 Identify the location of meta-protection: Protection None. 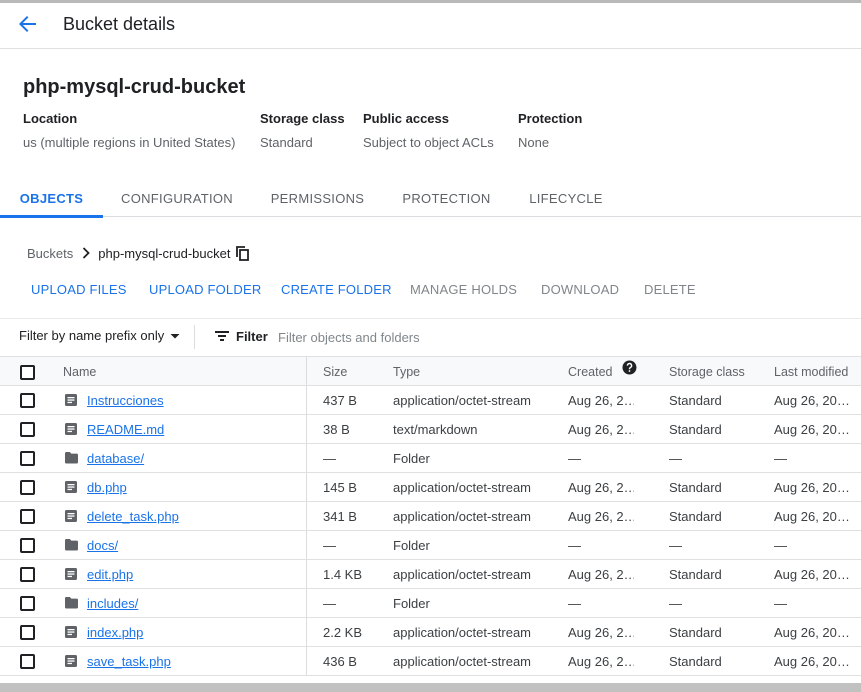
(550, 131).